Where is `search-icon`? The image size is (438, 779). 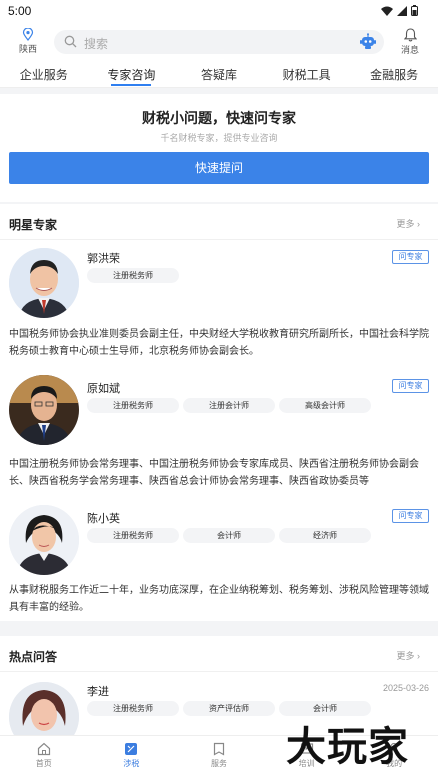 search-icon is located at coordinates (70, 41).